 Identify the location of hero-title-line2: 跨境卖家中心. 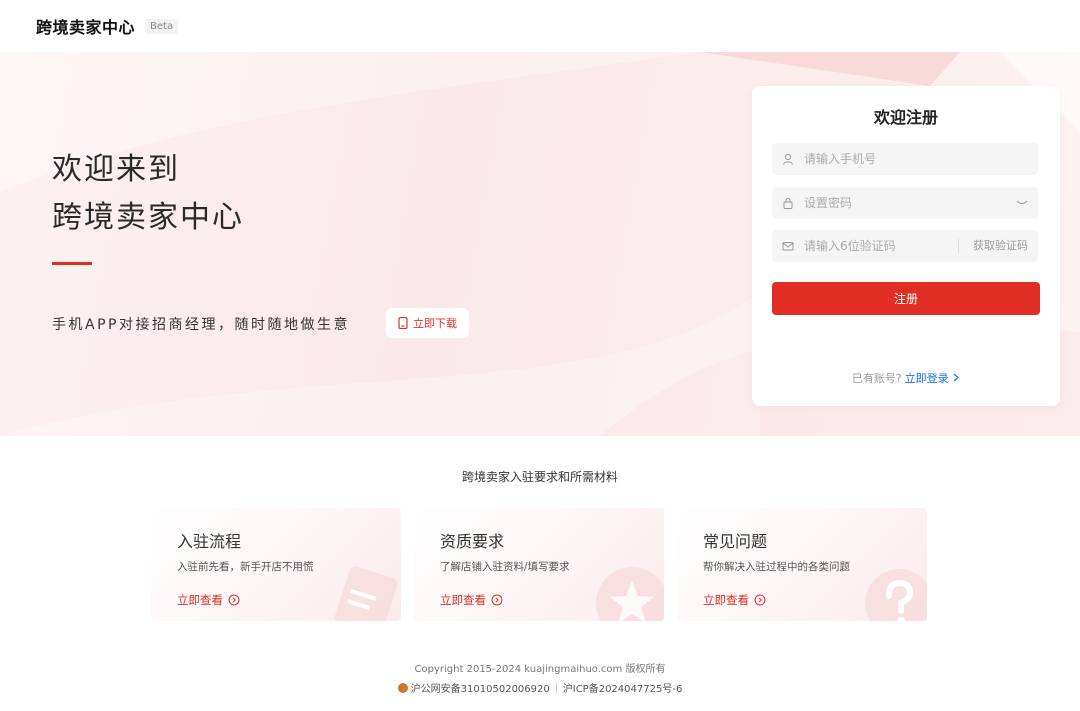
(148, 217).